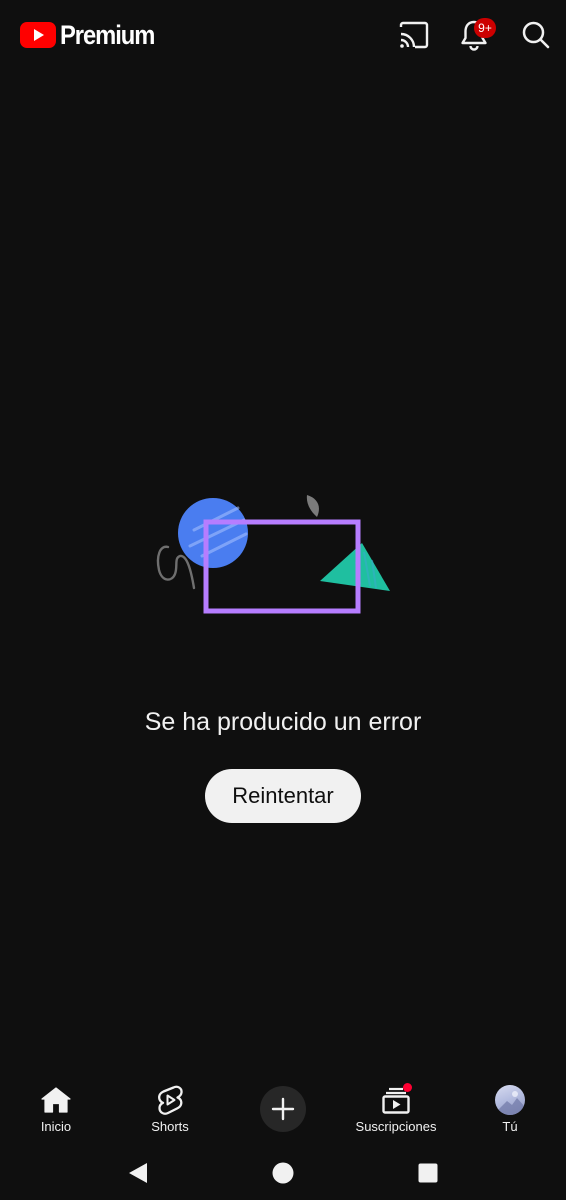 This screenshot has height=1200, width=566. I want to click on subscriptions-icon, so click(396, 1099).